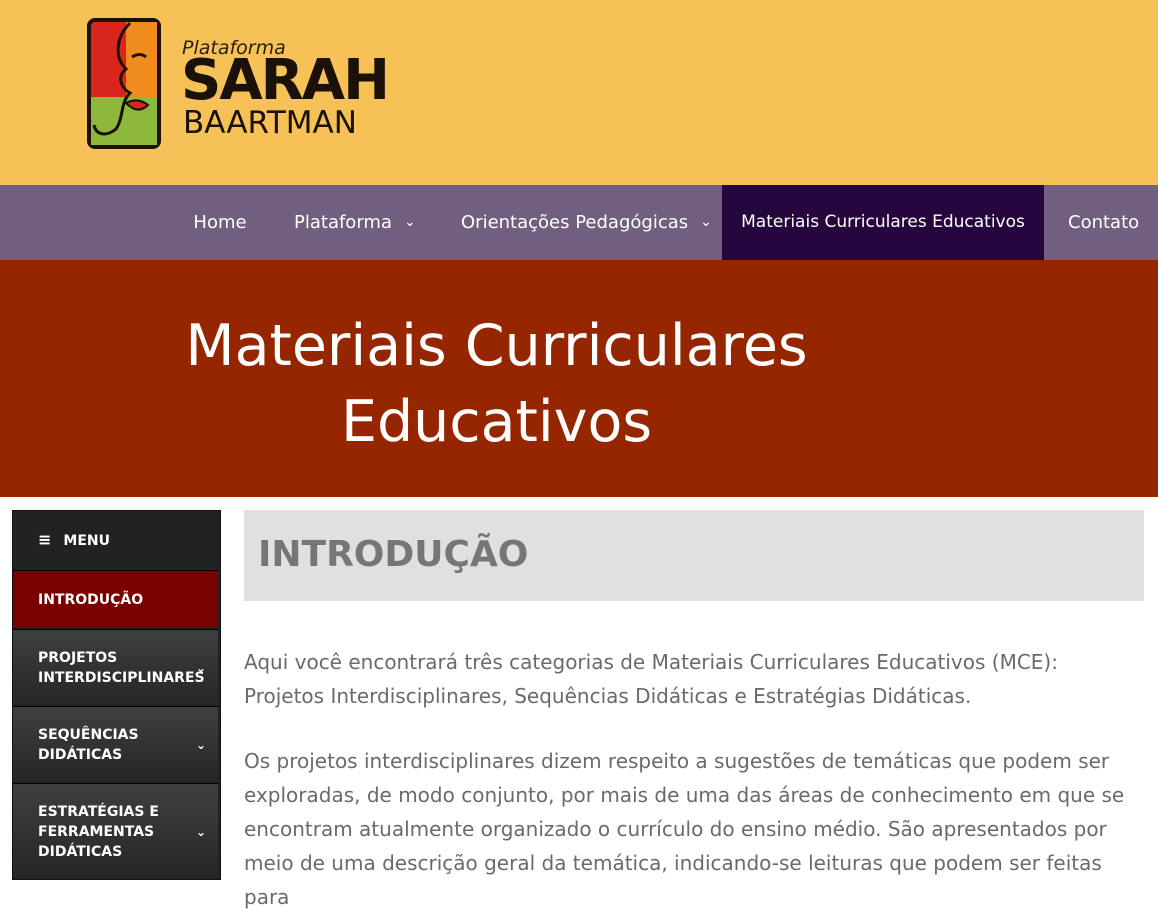 The width and height of the screenshot is (1158, 914). I want to click on nav-item-contato: Contato, so click(1103, 222).